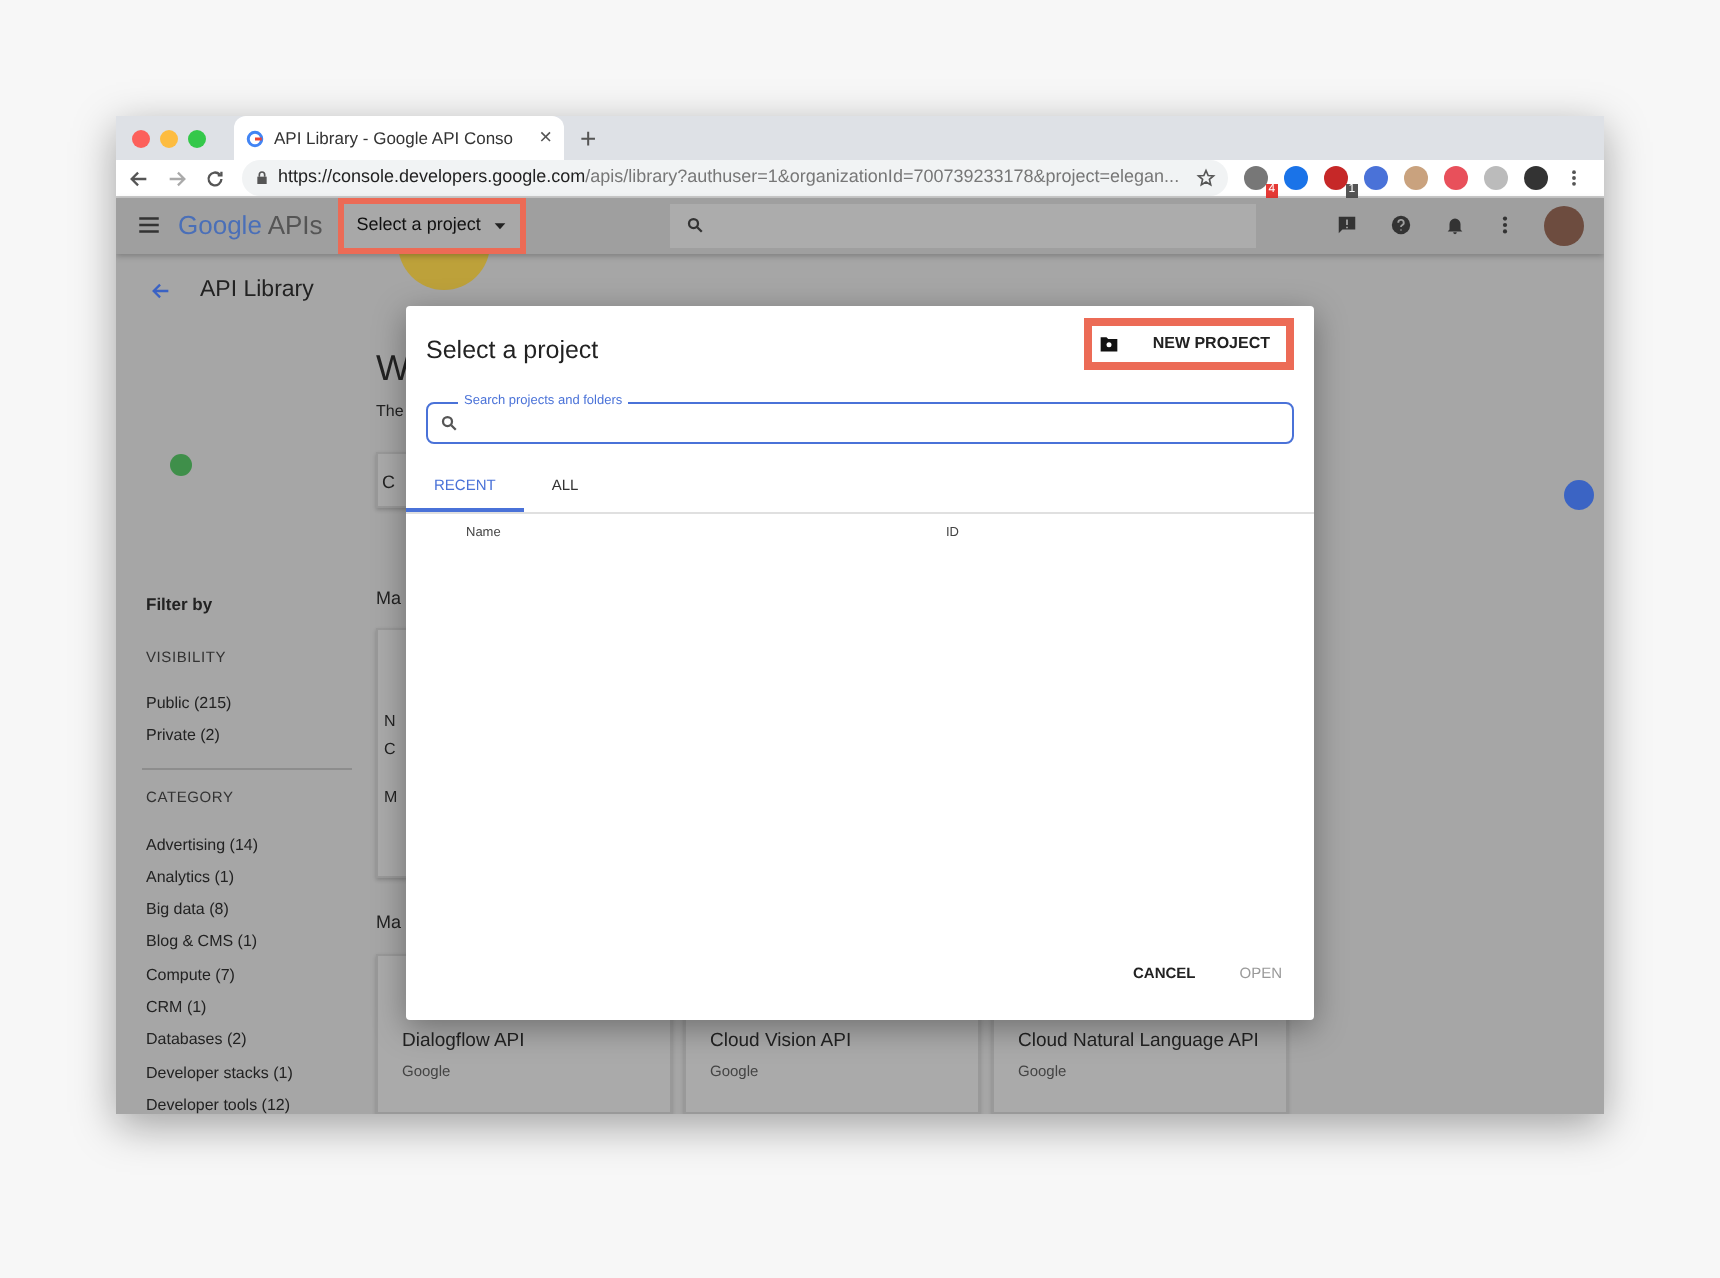  Describe the element at coordinates (261, 1008) in the screenshot. I see `filter-option: CRM (1)` at that location.